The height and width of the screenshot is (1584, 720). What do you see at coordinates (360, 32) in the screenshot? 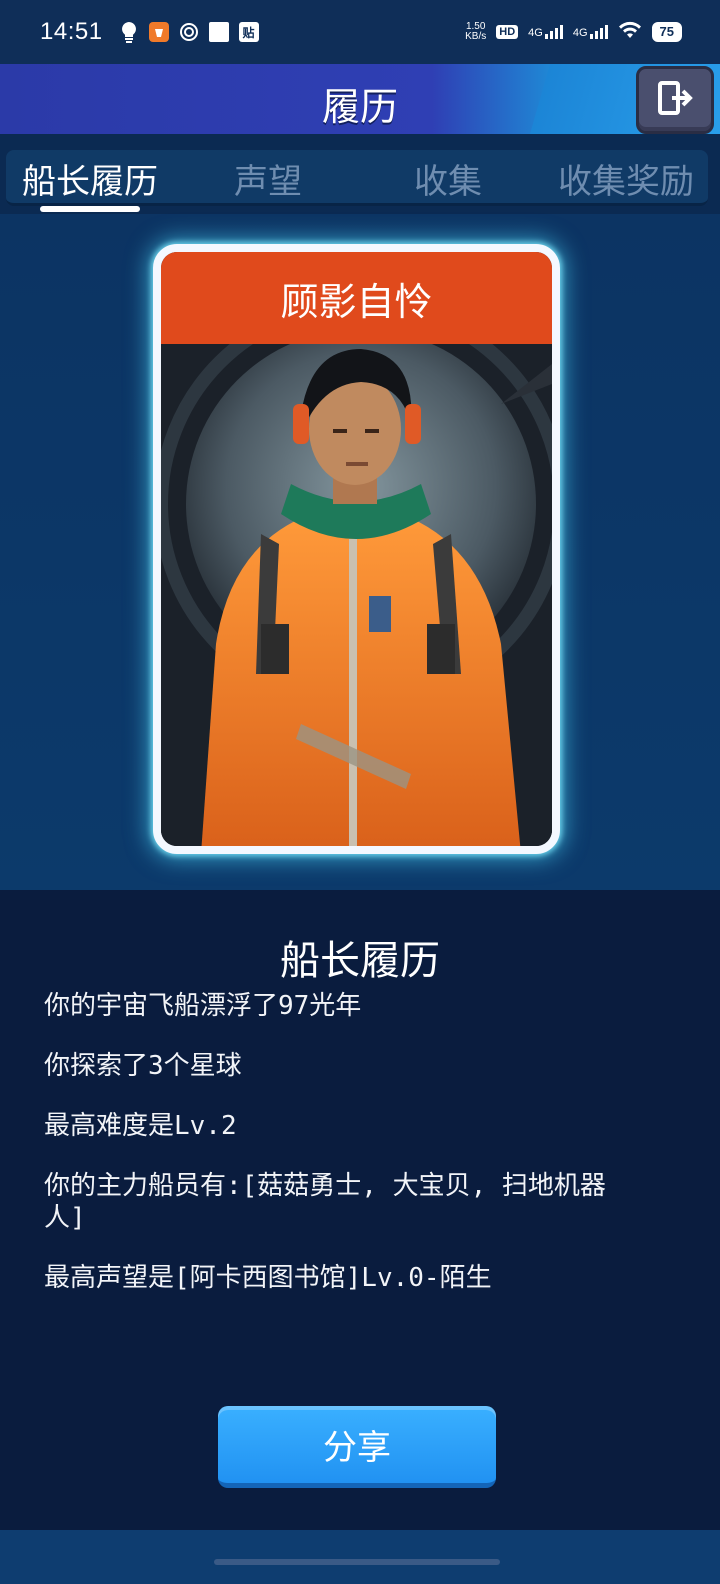
I see `status-bar: 14:51 贴 1.50 KB/s HD 4G 4G 75` at bounding box center [360, 32].